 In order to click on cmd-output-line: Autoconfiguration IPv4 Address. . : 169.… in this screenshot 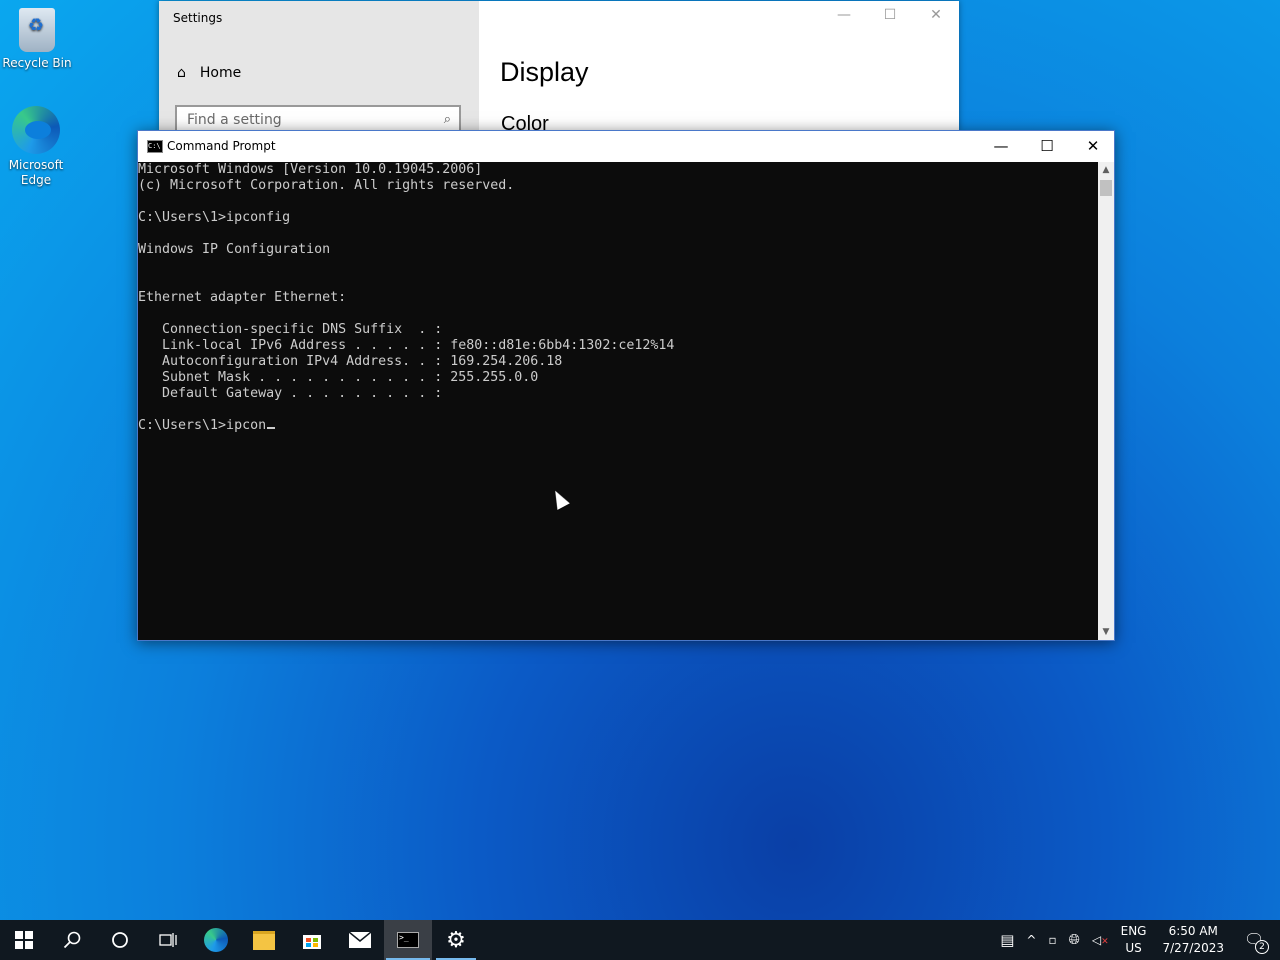, I will do `click(350, 361)`.